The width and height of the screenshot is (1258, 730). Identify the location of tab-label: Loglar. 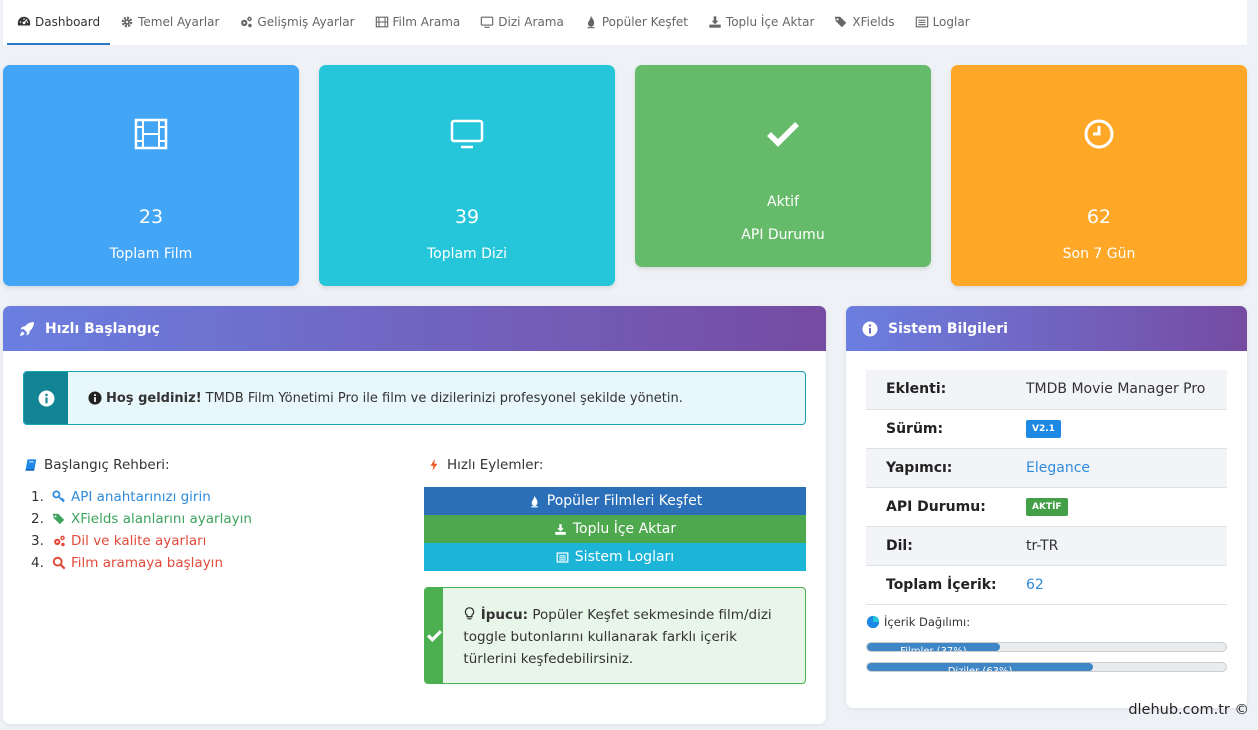
(951, 21).